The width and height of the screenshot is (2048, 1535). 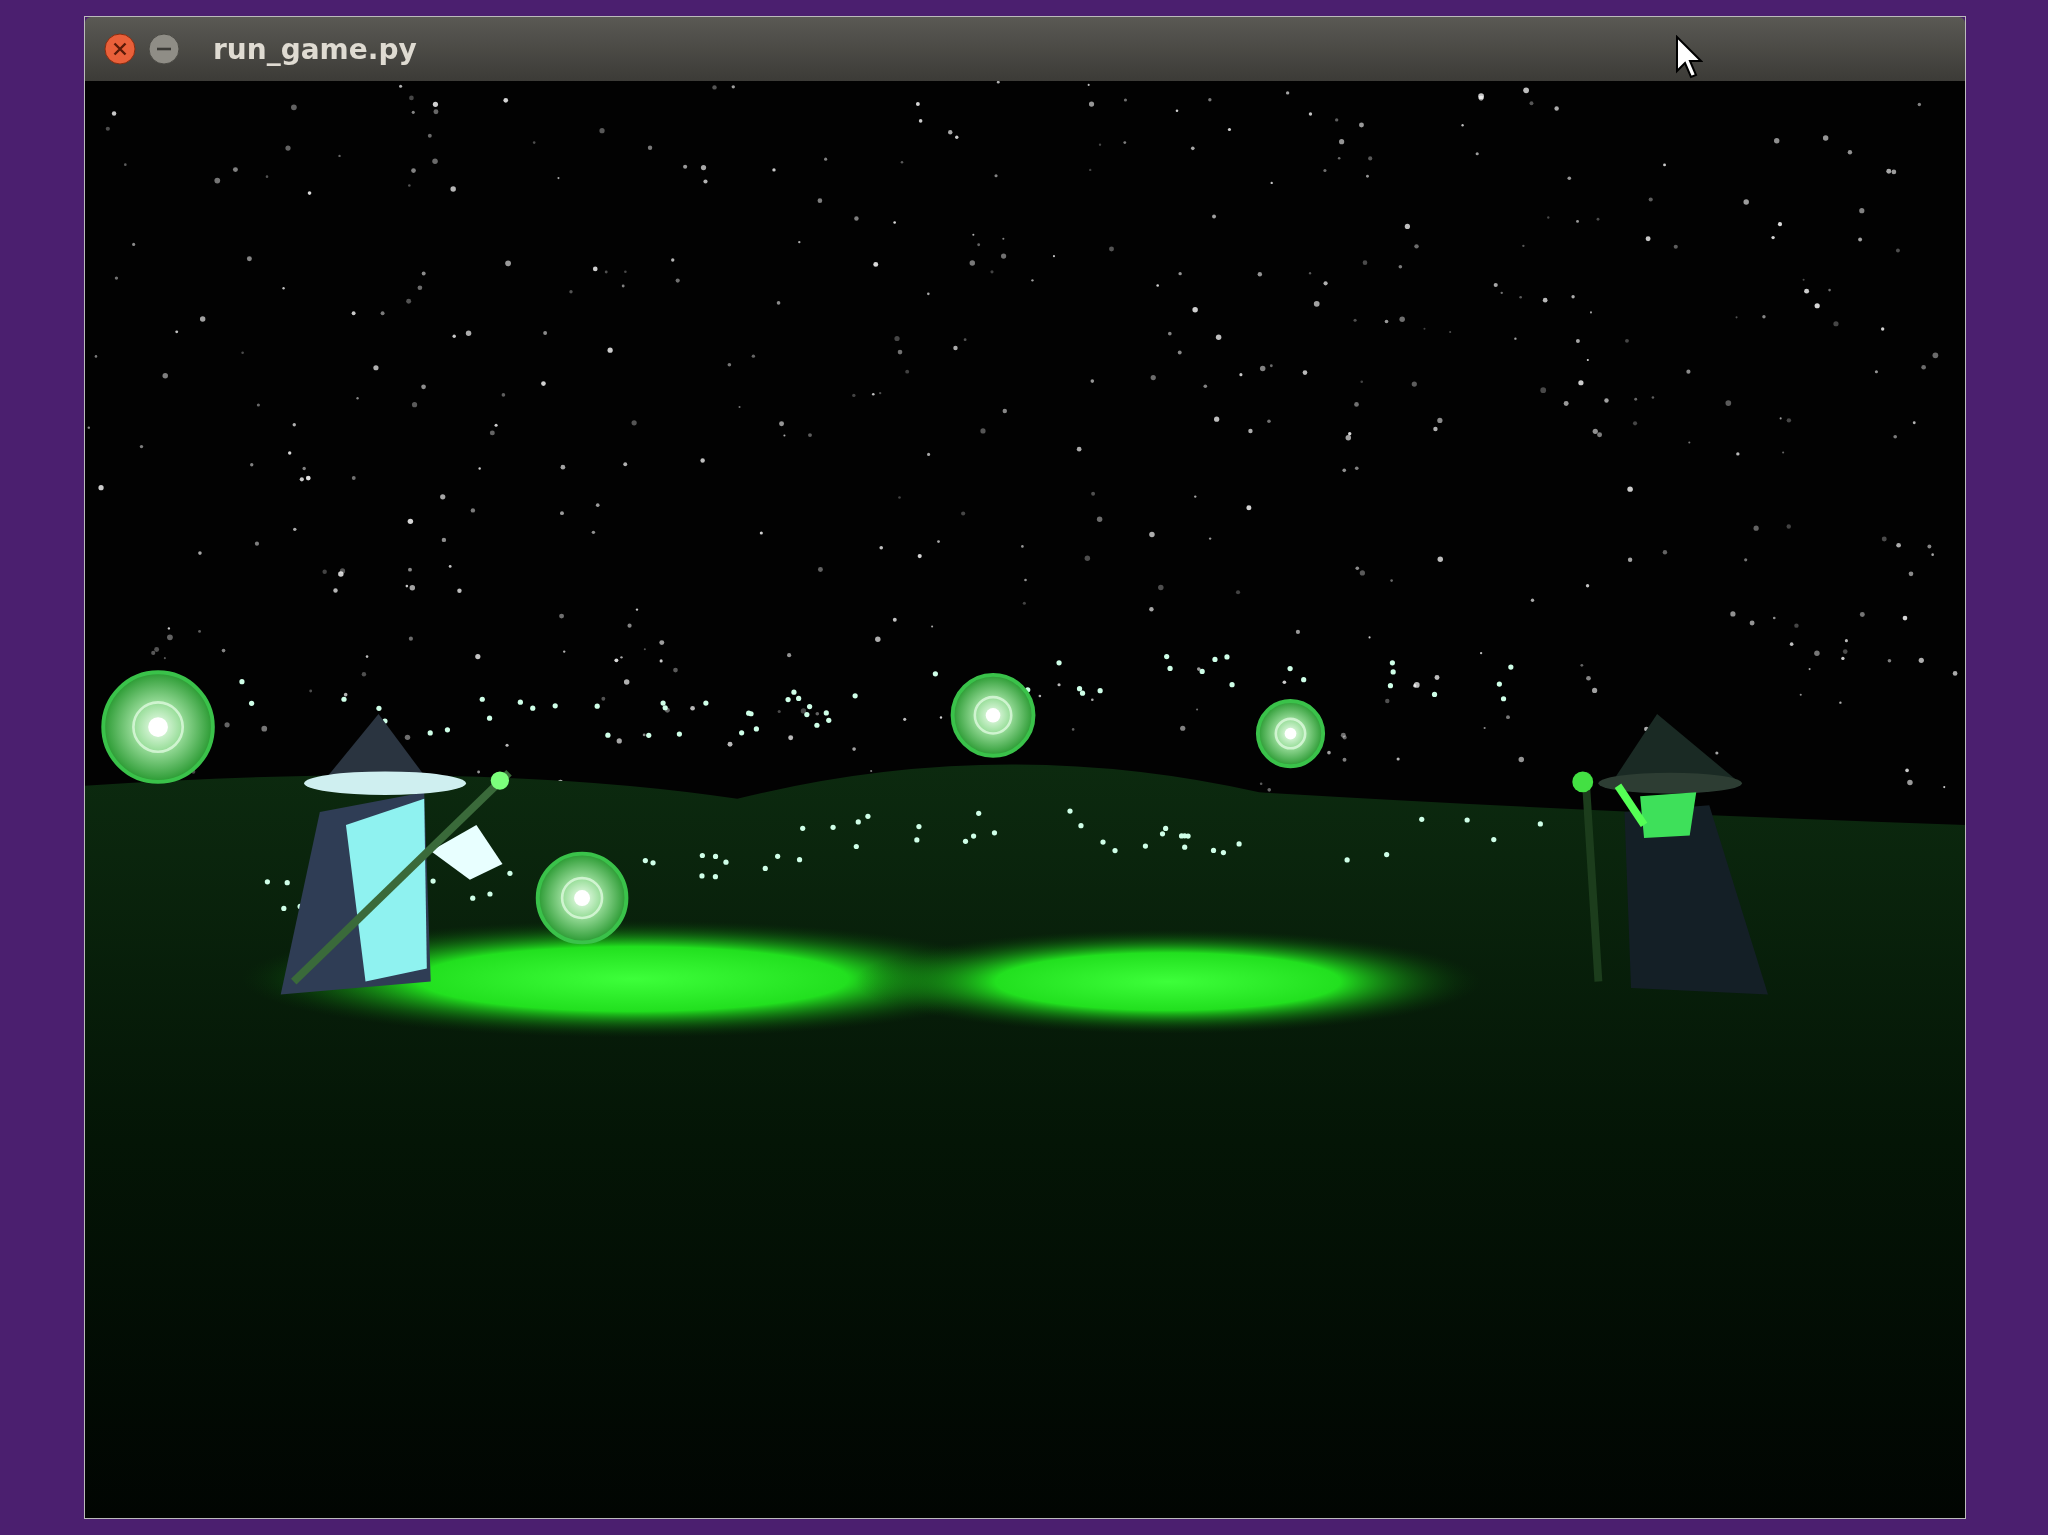 What do you see at coordinates (1689, 57) in the screenshot?
I see `mouse-pointer-icon` at bounding box center [1689, 57].